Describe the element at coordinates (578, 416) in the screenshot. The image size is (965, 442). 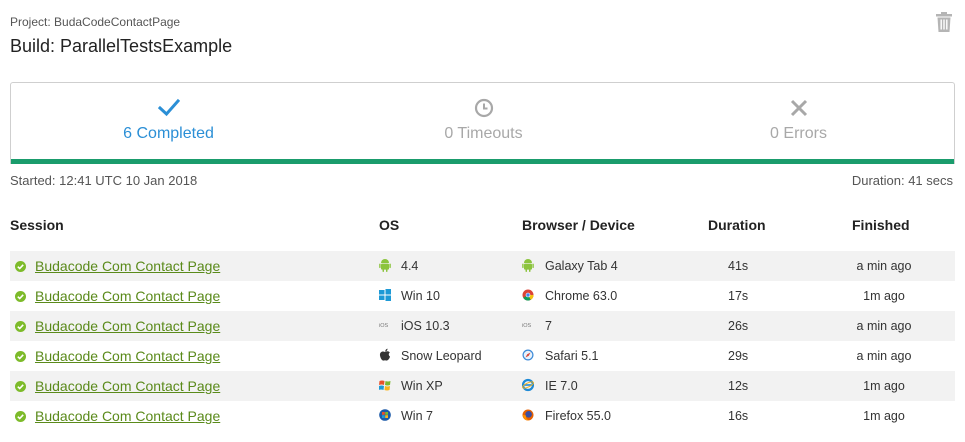
I see `browser-name: Firefox 55.0` at that location.